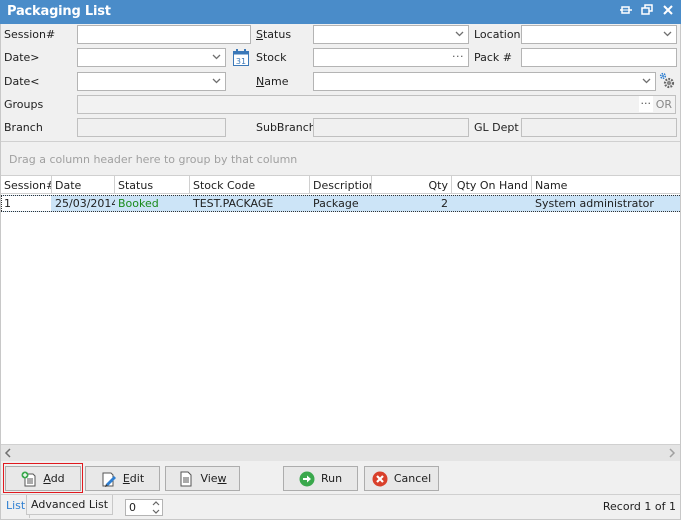 This screenshot has height=520, width=681. What do you see at coordinates (186, 479) in the screenshot?
I see `view-document-icon` at bounding box center [186, 479].